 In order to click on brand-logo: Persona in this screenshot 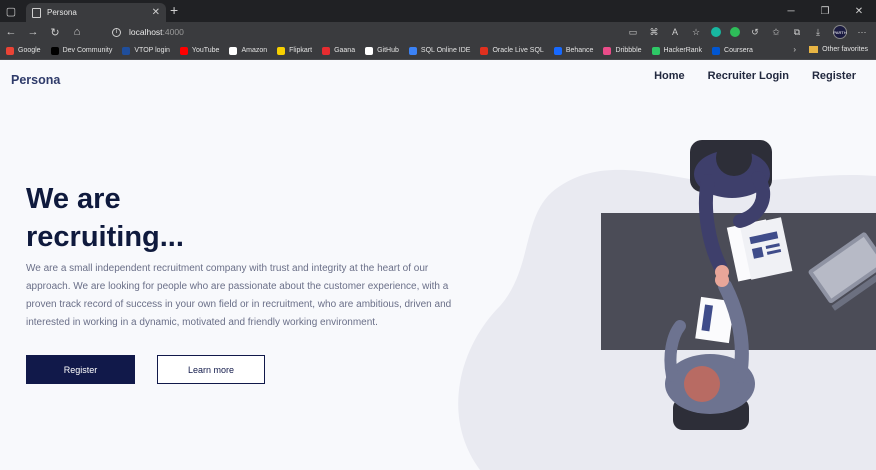, I will do `click(35, 80)`.